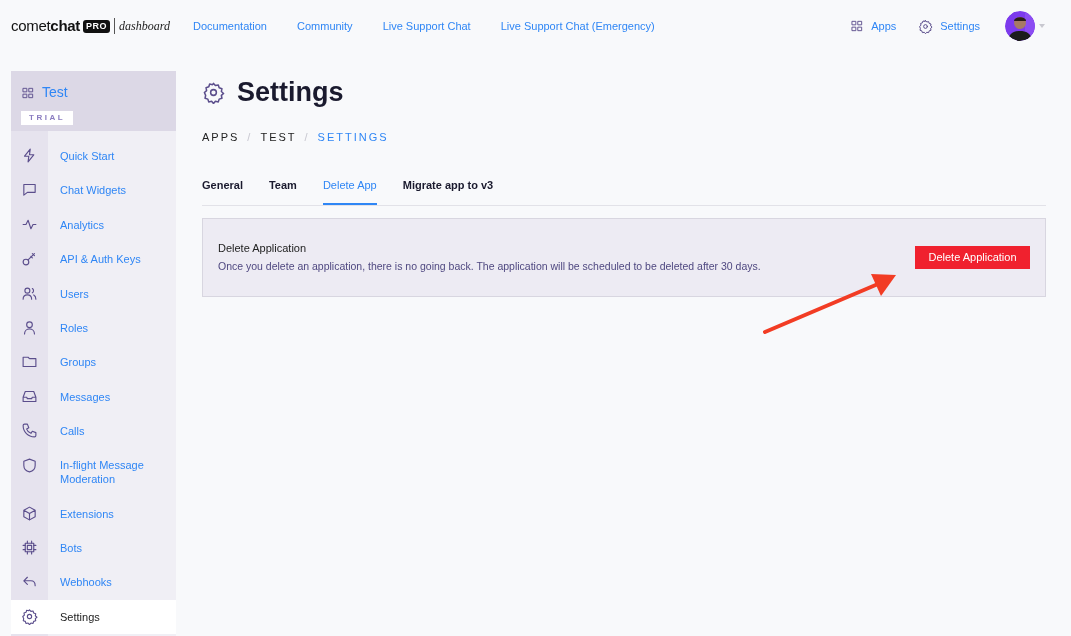 The height and width of the screenshot is (636, 1071). Describe the element at coordinates (221, 137) in the screenshot. I see `breadcrumb-item: APPS` at that location.